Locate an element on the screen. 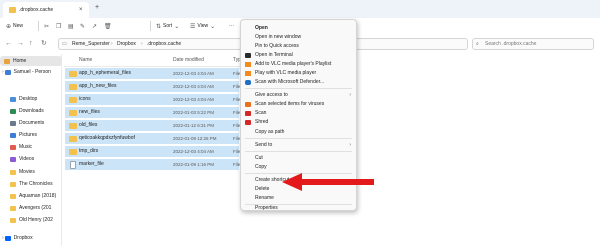 This screenshot has width=600, height=246. rename-icon: ✎ is located at coordinates (83, 26).